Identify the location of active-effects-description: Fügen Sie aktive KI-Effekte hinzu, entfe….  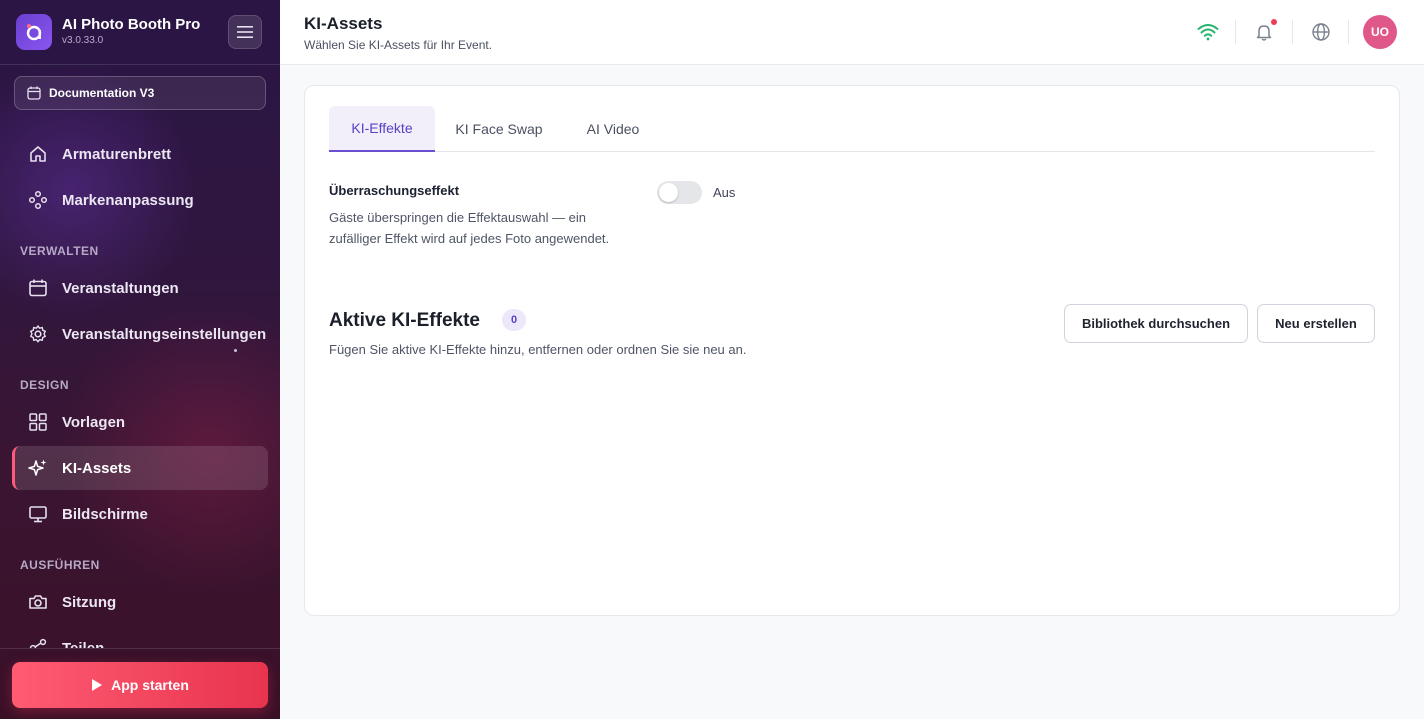
(538, 349).